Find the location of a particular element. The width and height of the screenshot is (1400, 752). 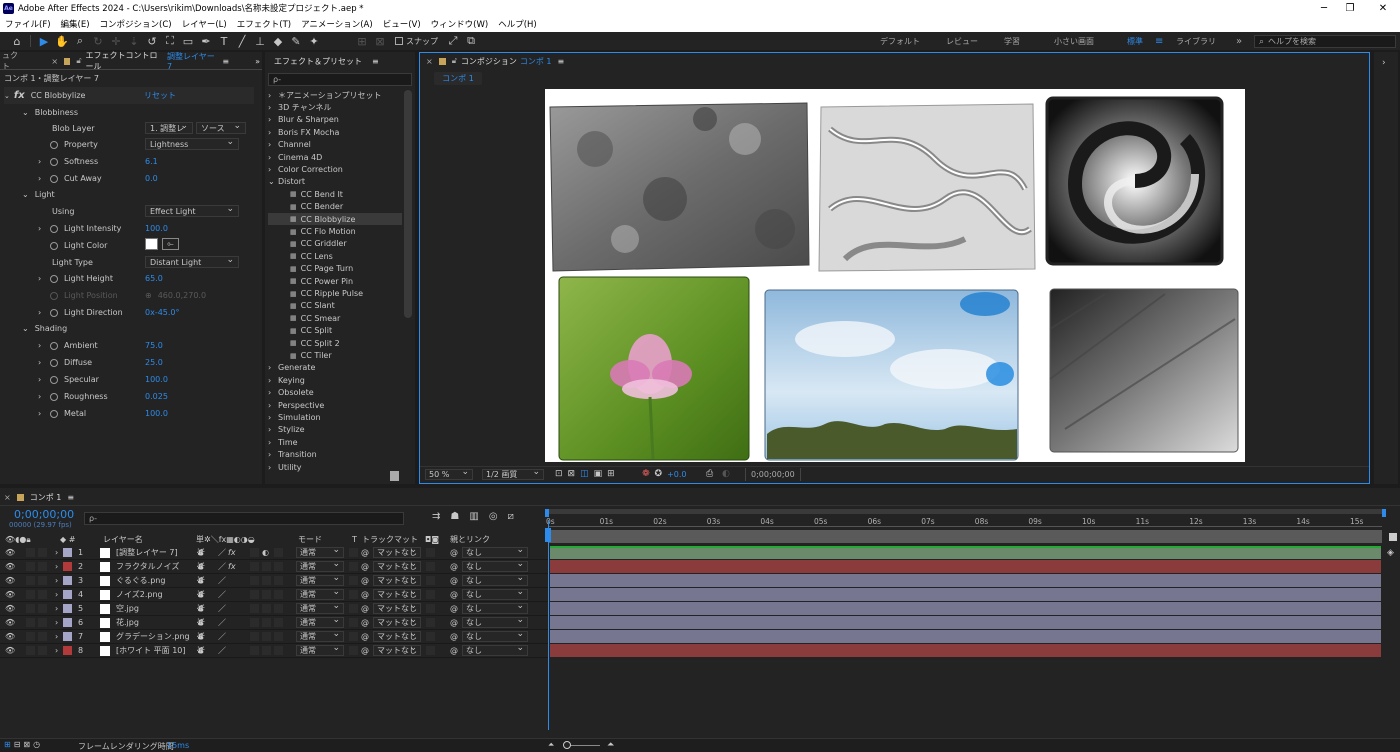

effect-item: ▦ CC Split 2 is located at coordinates (335, 343).